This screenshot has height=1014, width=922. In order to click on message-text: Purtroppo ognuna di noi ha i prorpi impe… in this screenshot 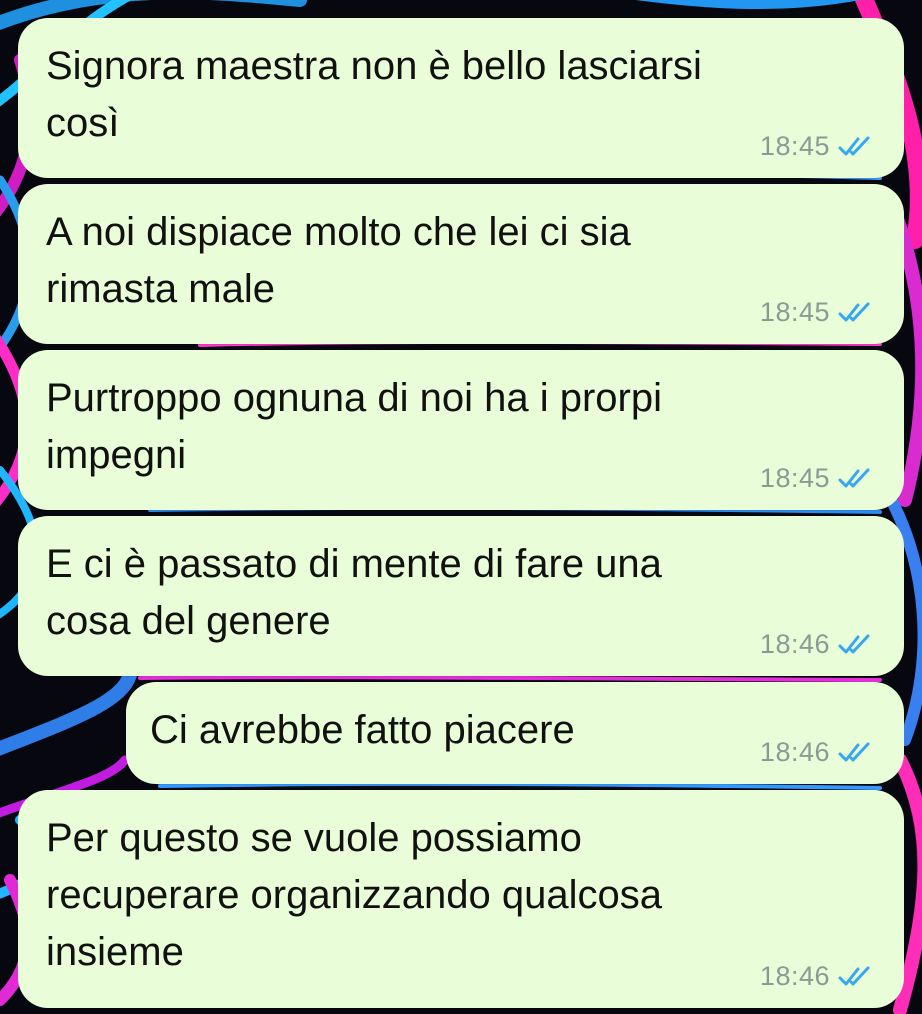, I will do `click(354, 426)`.